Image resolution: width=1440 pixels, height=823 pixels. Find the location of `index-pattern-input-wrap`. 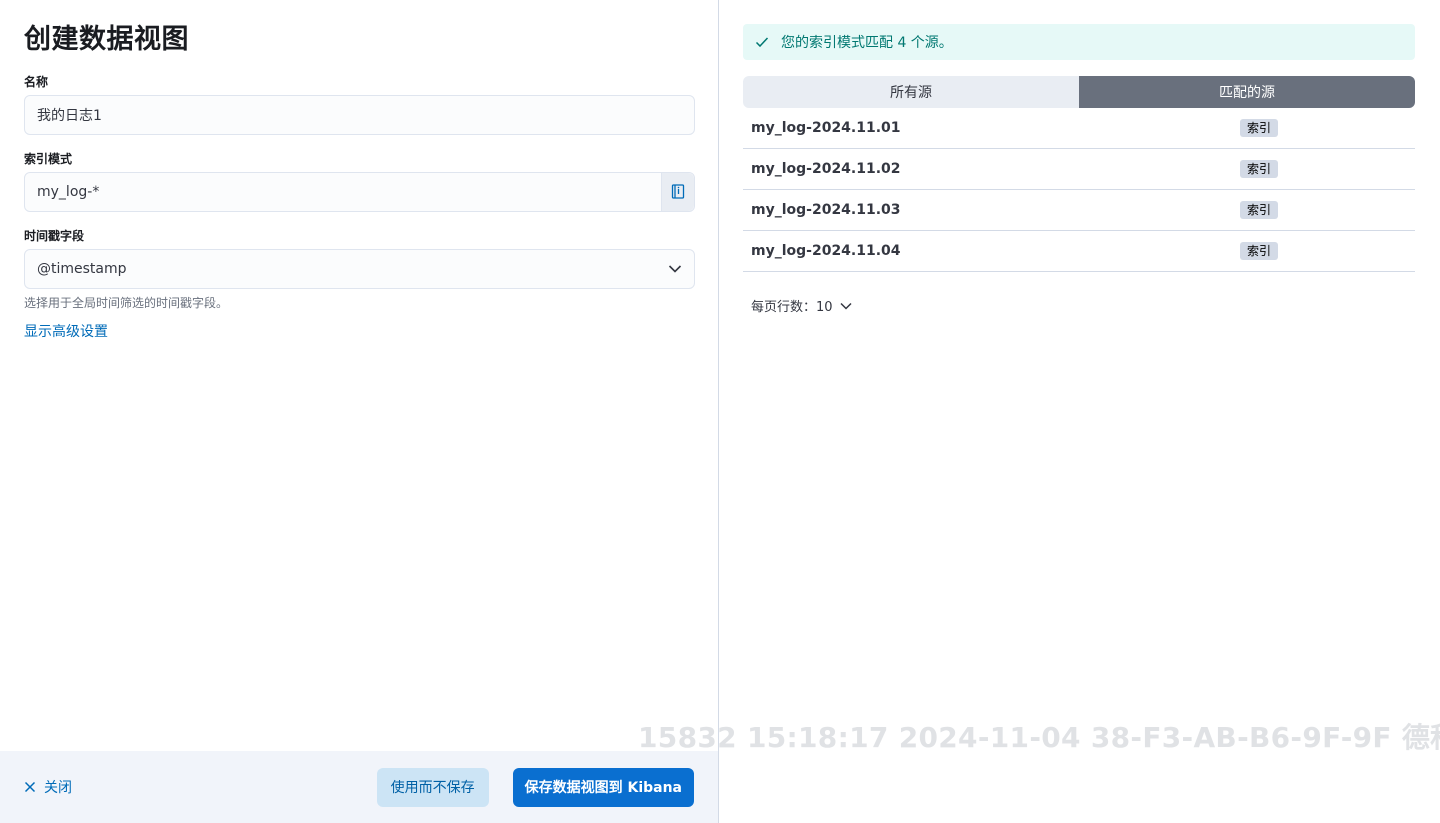

index-pattern-input-wrap is located at coordinates (359, 192).